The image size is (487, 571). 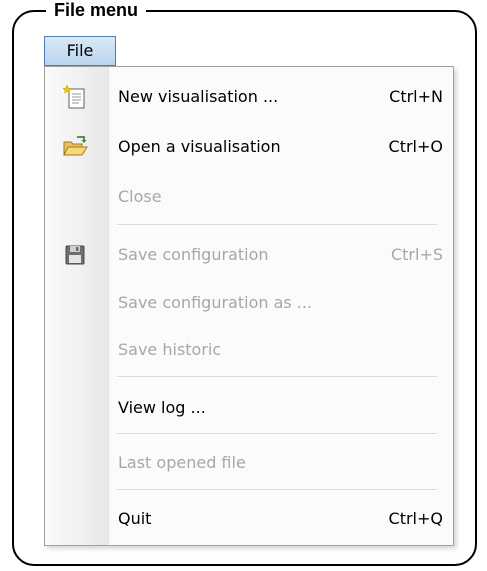 I want to click on frame-title: File menu, so click(x=96, y=10).